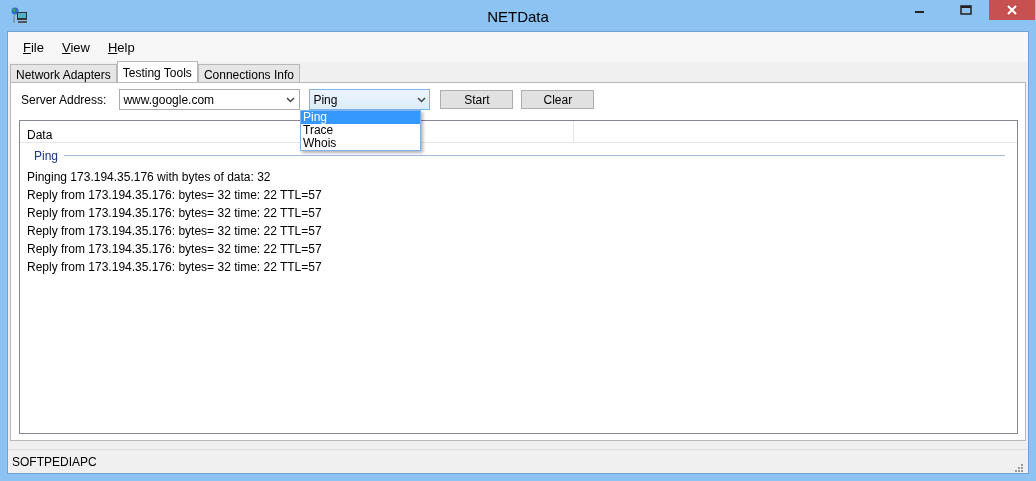  I want to click on action-button: Start, so click(477, 99).